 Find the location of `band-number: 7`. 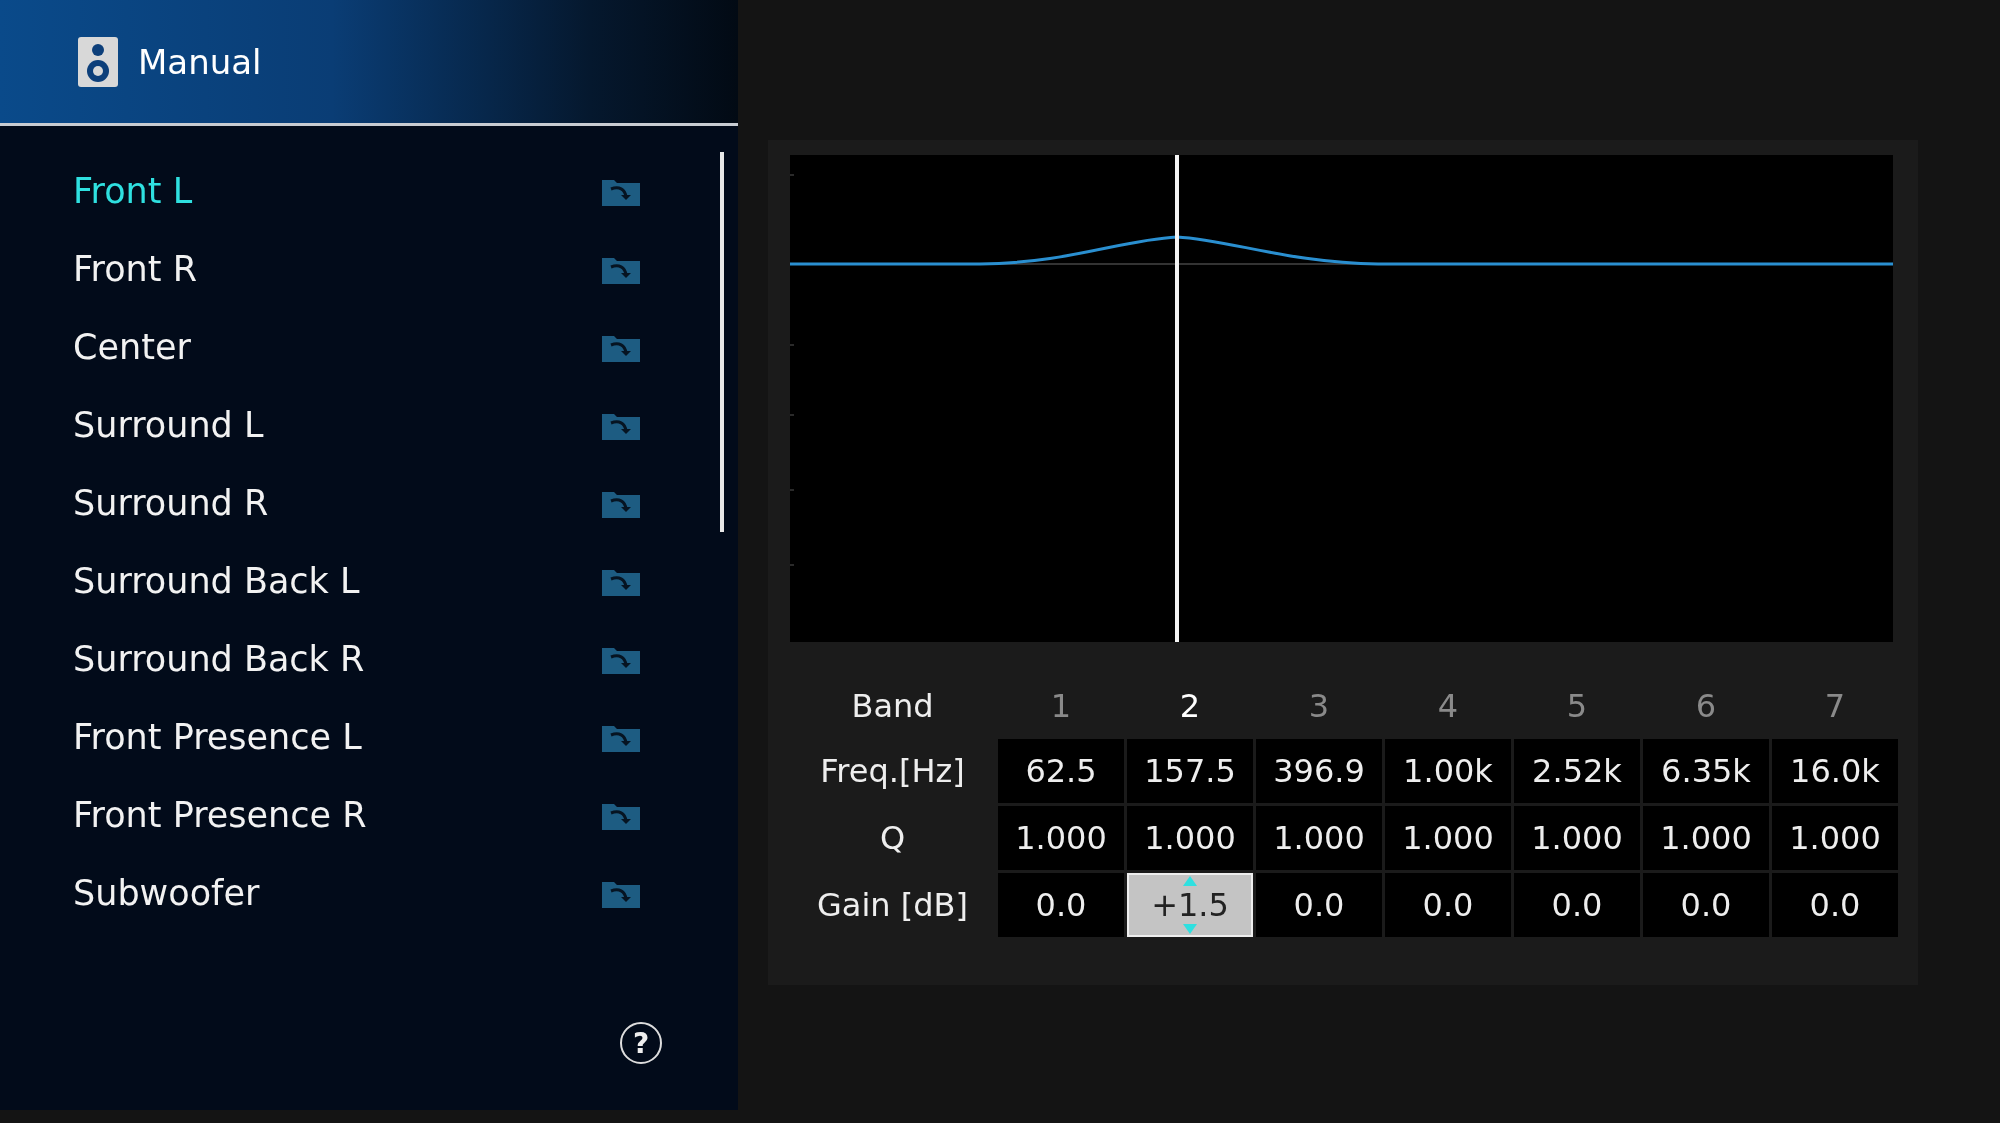

band-number: 7 is located at coordinates (1835, 706).